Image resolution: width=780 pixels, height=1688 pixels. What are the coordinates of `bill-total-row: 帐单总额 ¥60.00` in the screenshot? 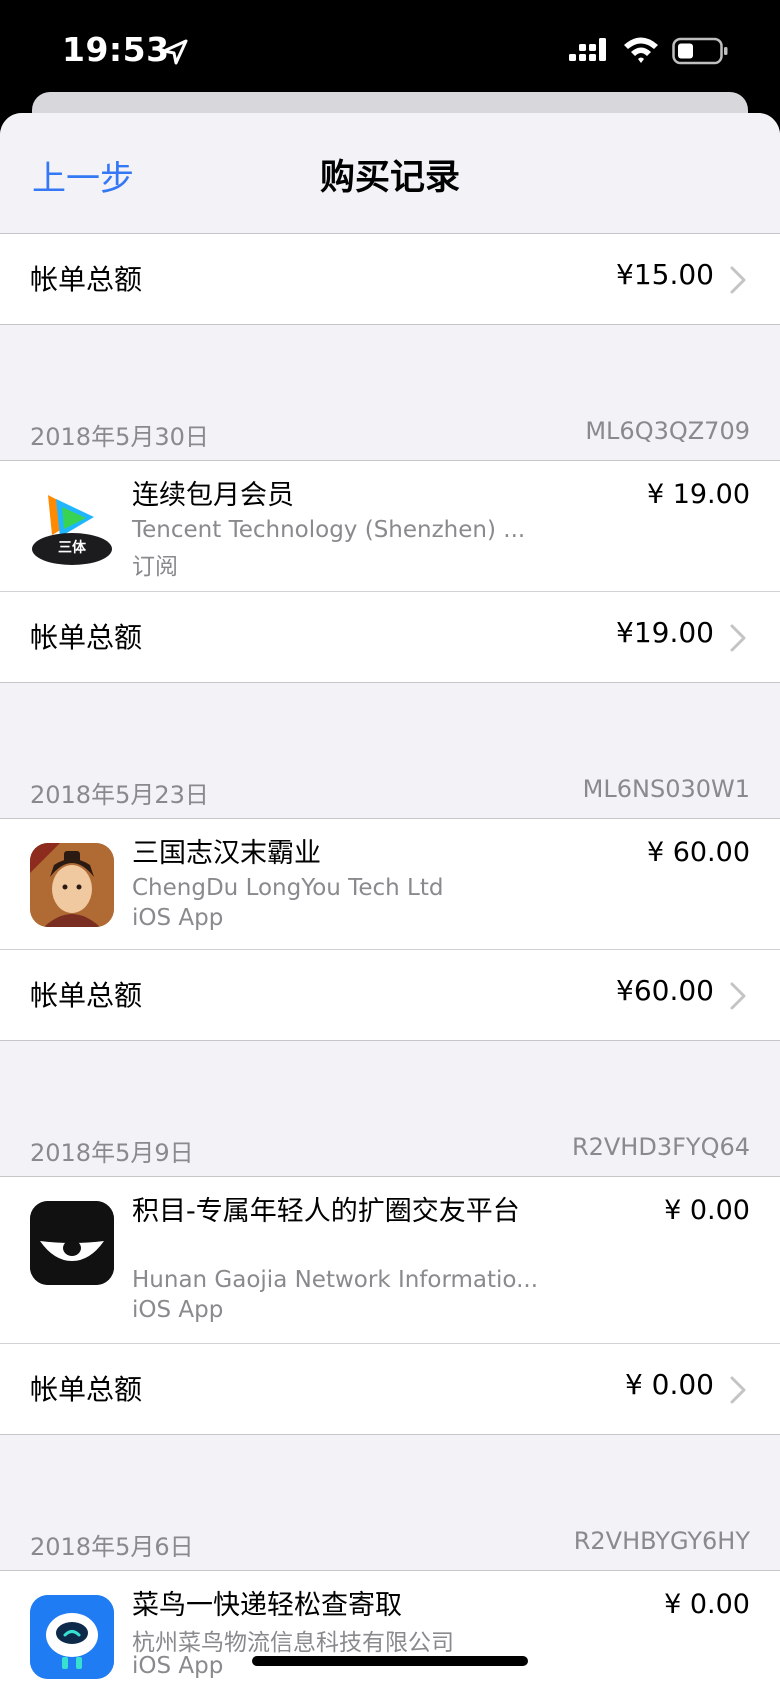 It's located at (390, 995).